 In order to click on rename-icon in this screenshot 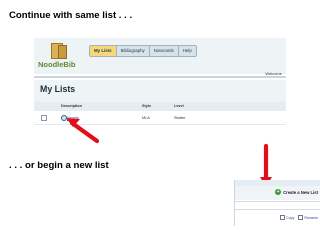, I will do `click(301, 217)`.